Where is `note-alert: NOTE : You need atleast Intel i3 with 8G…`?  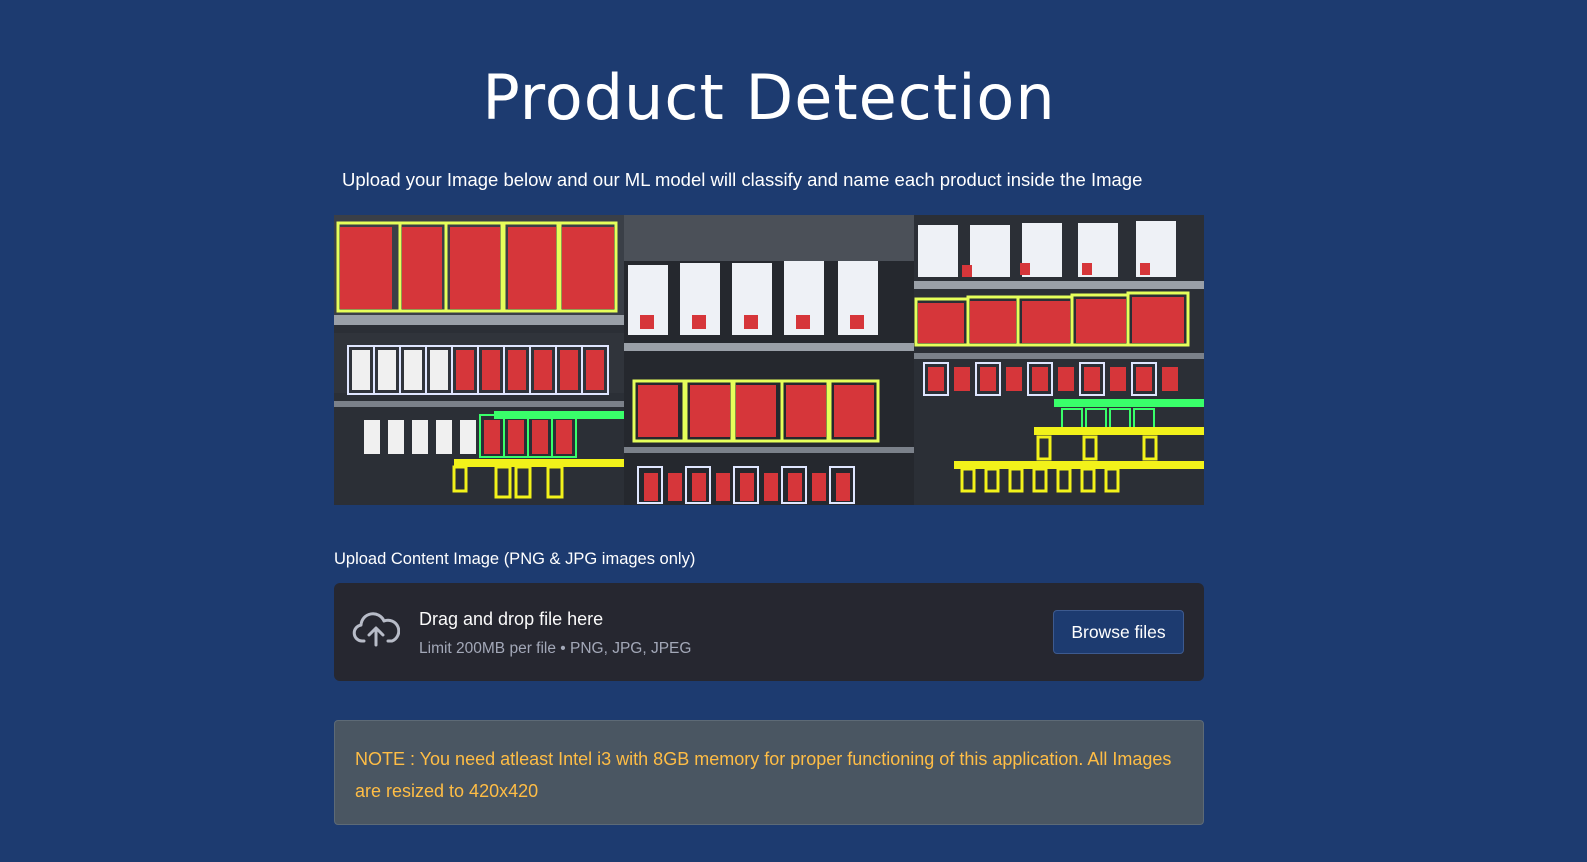 note-alert: NOTE : You need atleast Intel i3 with 8G… is located at coordinates (769, 772).